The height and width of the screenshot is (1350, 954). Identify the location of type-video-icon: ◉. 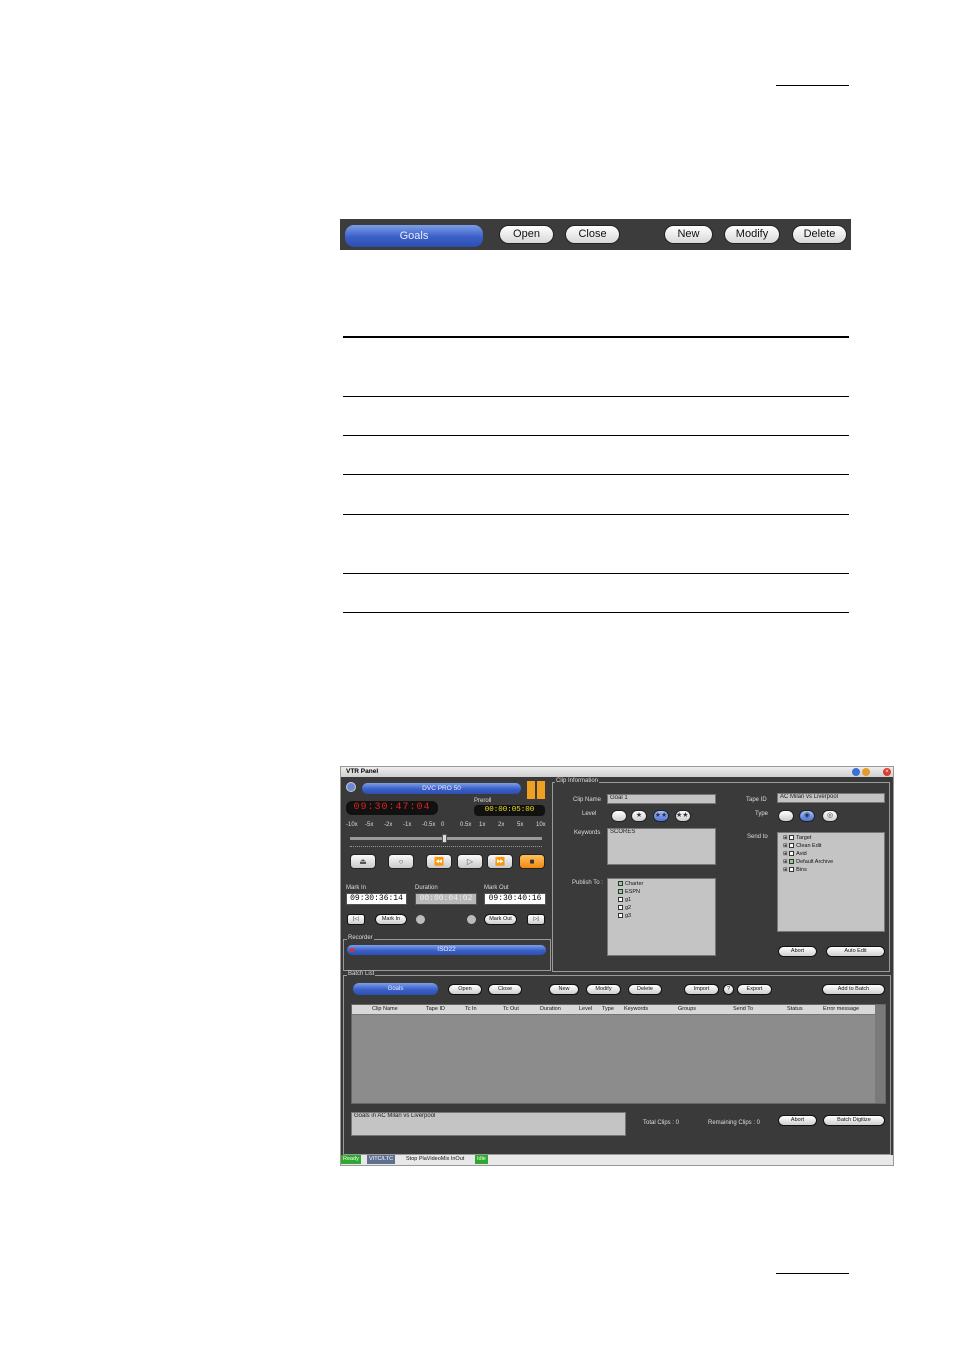
(807, 816).